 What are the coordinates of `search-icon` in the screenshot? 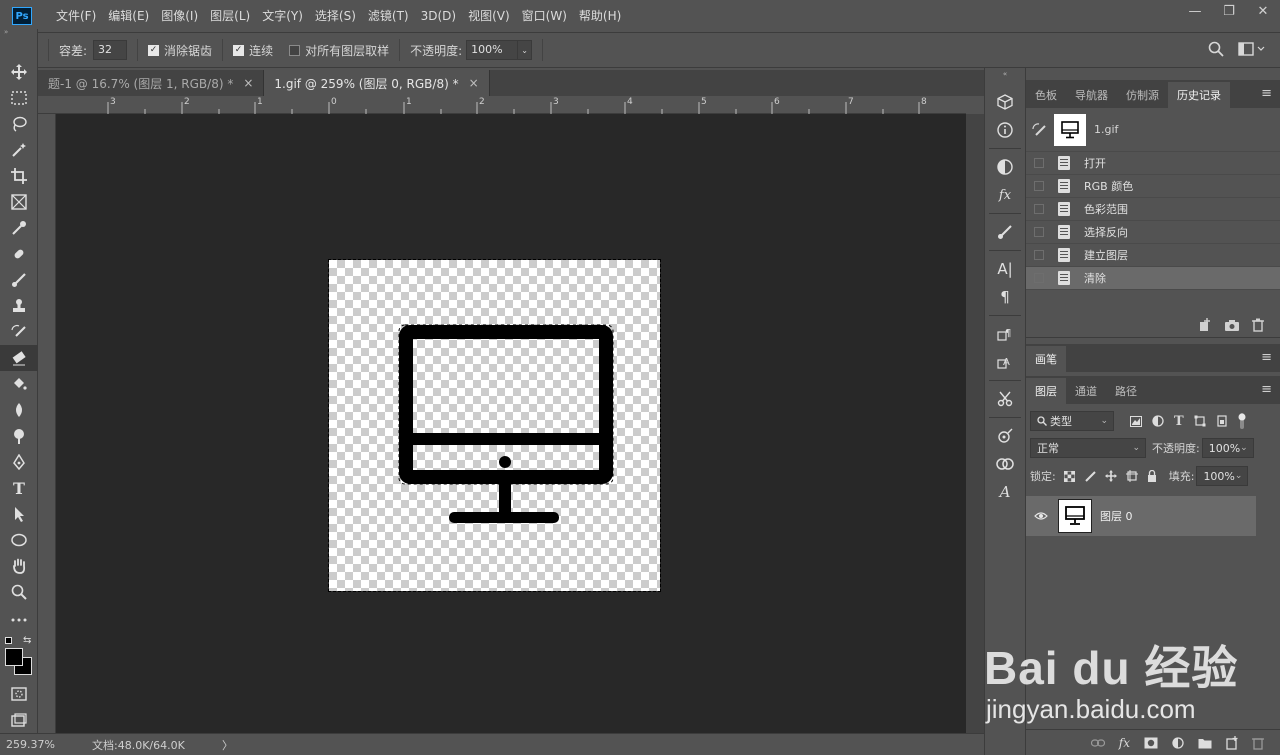 It's located at (1216, 49).